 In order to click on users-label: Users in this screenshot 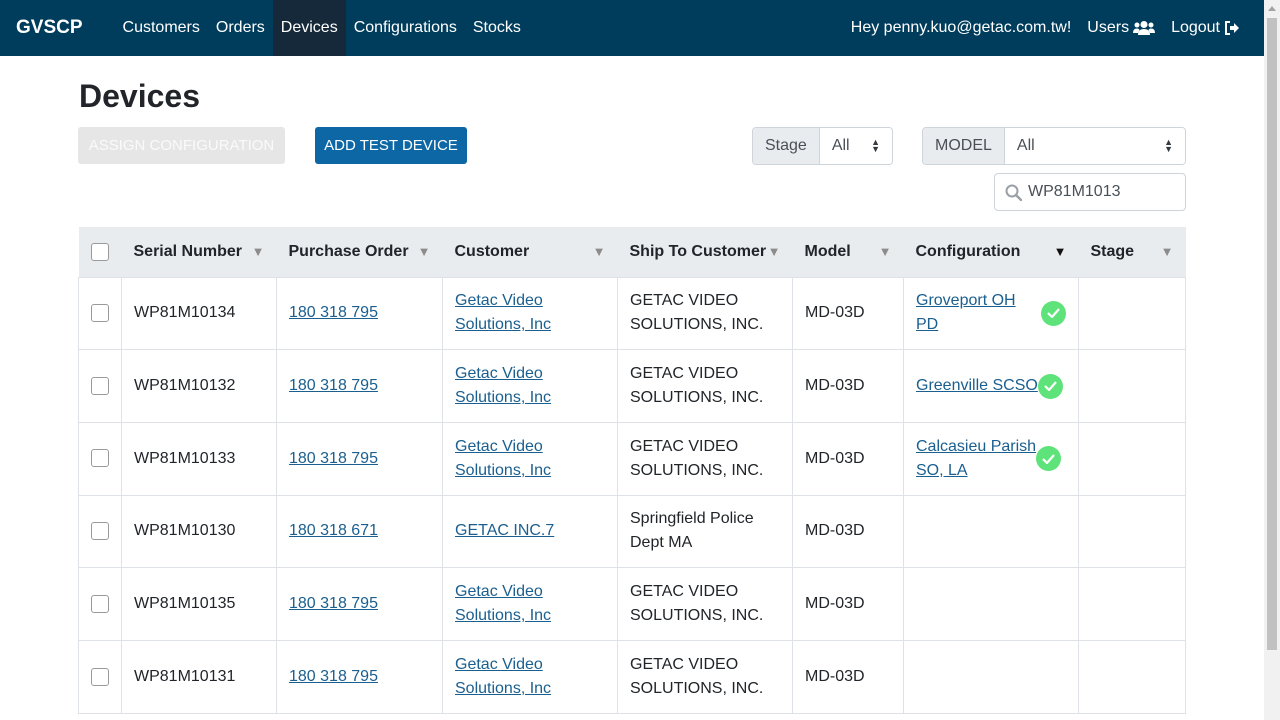, I will do `click(1108, 27)`.